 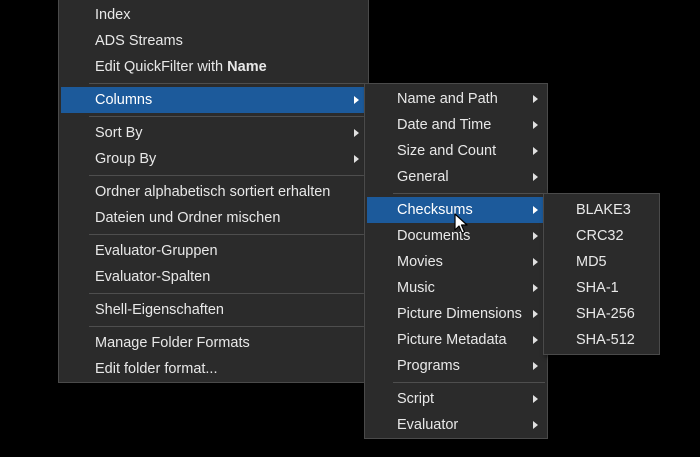 I want to click on menu-item-sha256: SHA-256, so click(x=601, y=314).